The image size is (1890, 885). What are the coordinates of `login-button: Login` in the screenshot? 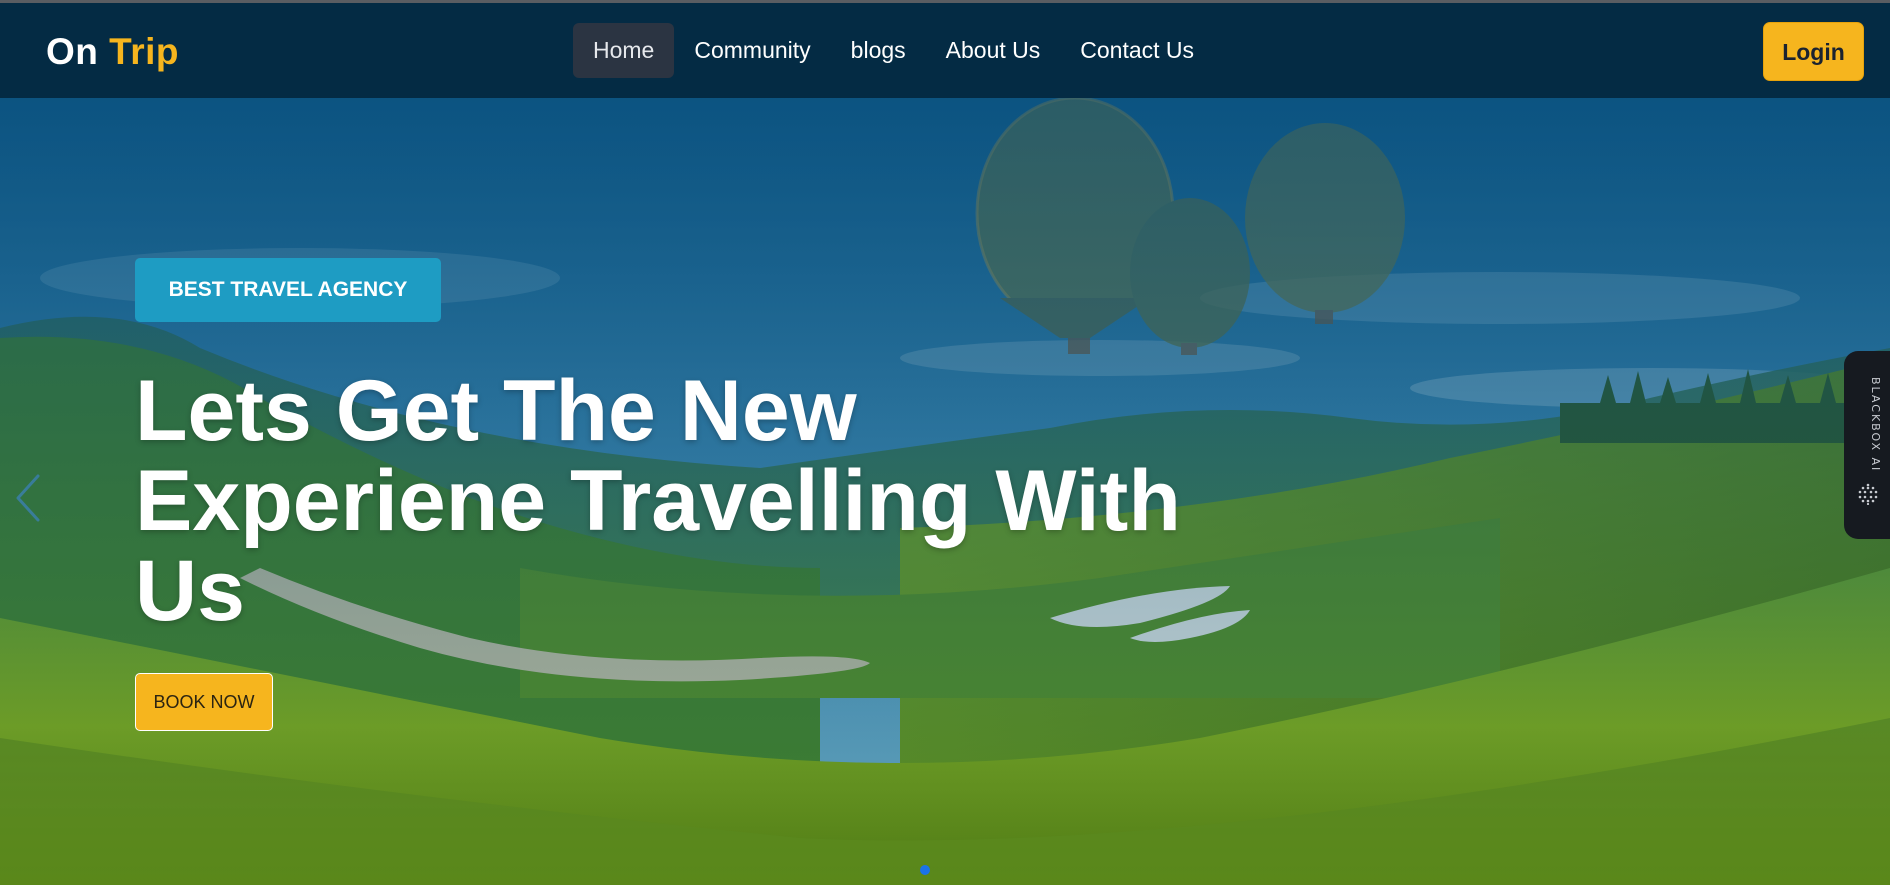 It's located at (1813, 51).